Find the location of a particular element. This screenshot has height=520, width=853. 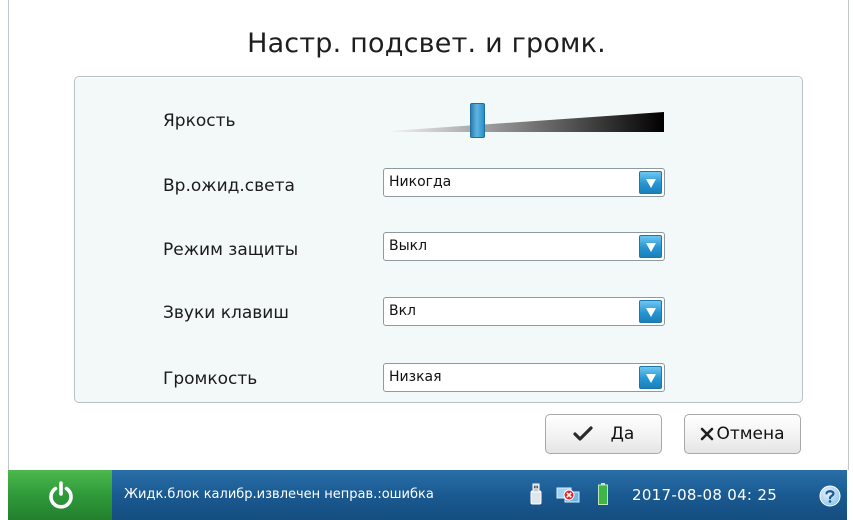

datetime: 2017-08-08 04: 25 is located at coordinates (705, 495).